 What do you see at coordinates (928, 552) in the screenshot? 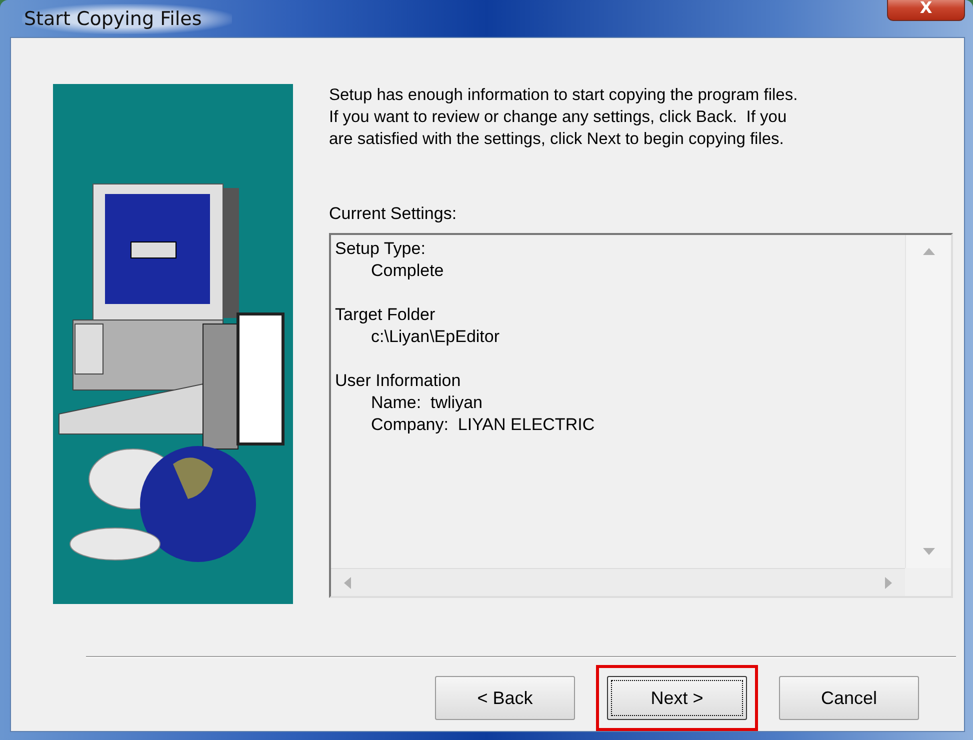
I see `scroll-down-icon` at bounding box center [928, 552].